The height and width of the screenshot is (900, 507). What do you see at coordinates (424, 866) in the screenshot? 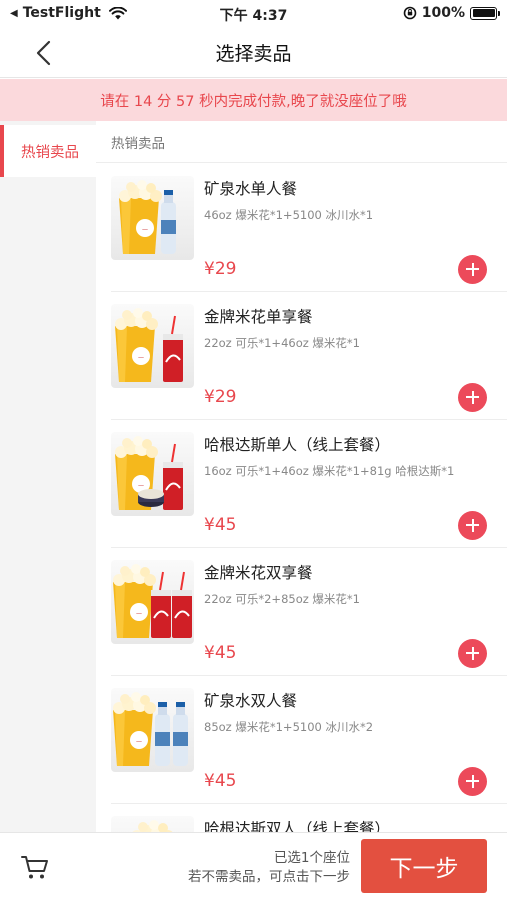
I see `next-step-button: 下一步` at bounding box center [424, 866].